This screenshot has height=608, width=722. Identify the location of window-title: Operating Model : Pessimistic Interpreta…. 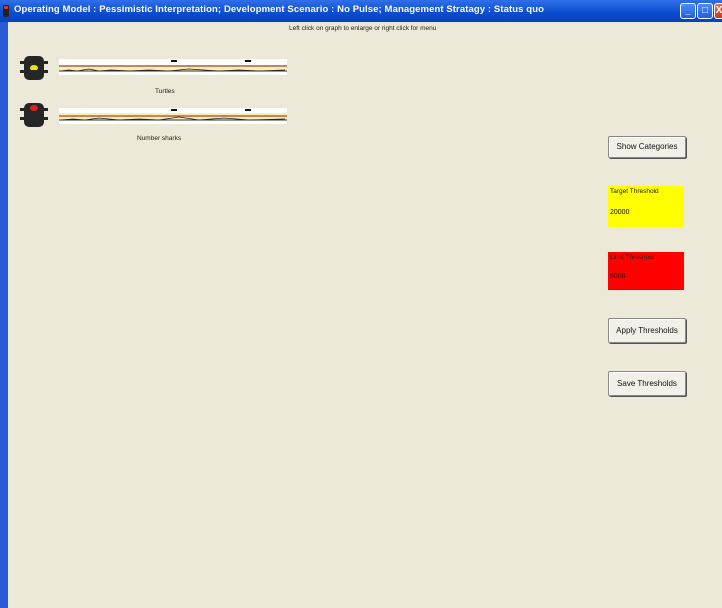
(279, 9).